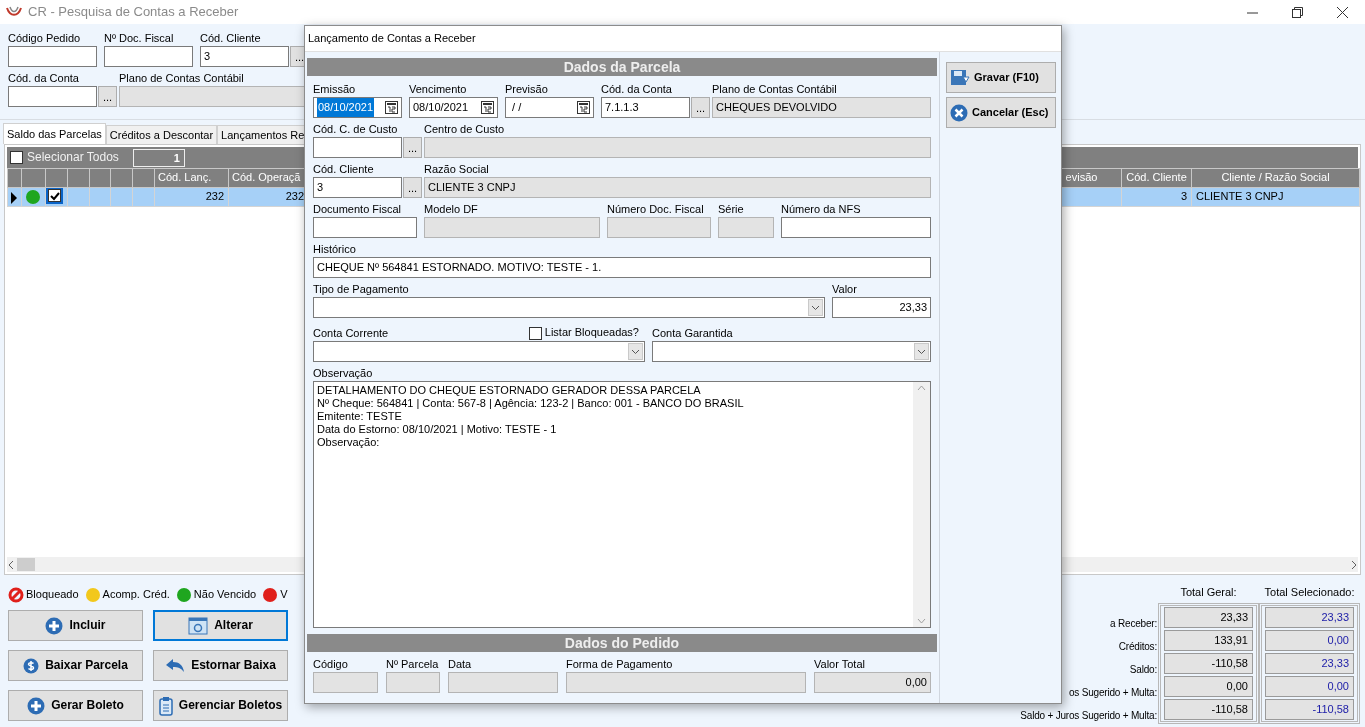 The height and width of the screenshot is (727, 1365). Describe the element at coordinates (460, 664) in the screenshot. I see `field-label: Data` at that location.